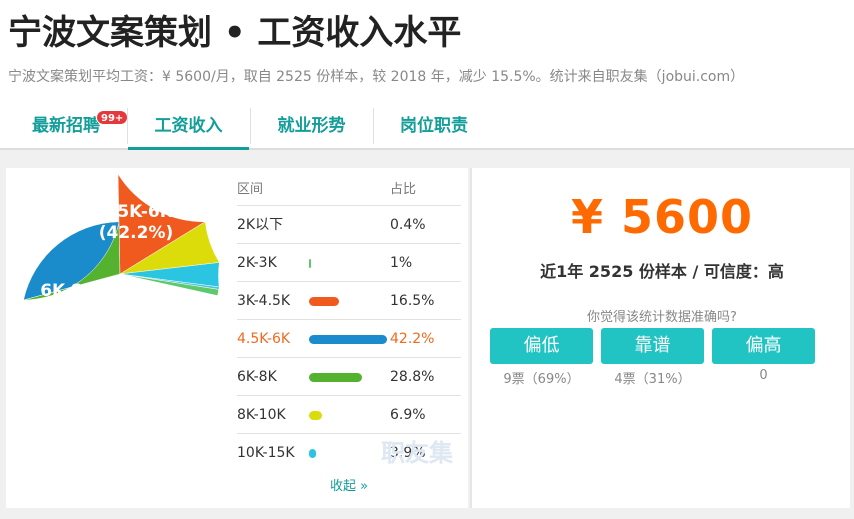  What do you see at coordinates (264, 301) in the screenshot?
I see `range-cell: 3K-4.5K` at bounding box center [264, 301].